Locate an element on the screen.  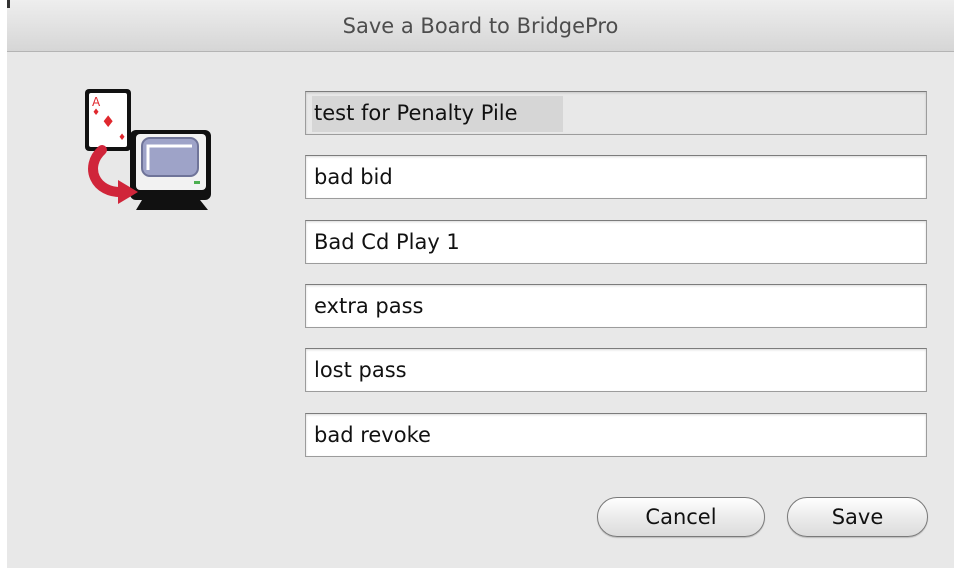
card-rank-top: A is located at coordinates (96, 102).